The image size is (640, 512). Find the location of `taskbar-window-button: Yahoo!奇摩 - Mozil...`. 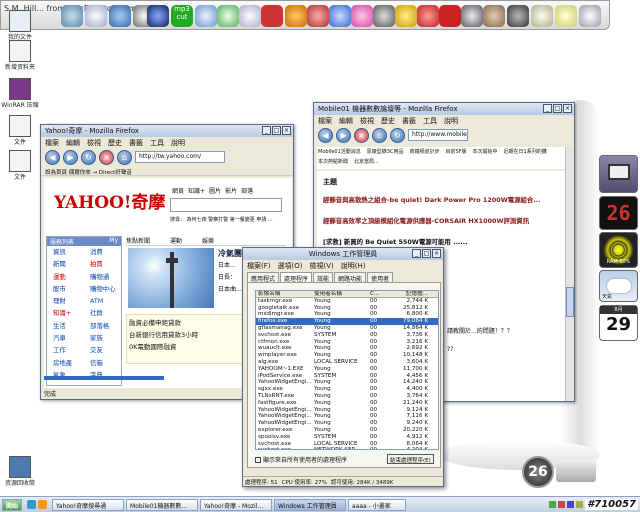

taskbar-window-button: Yahoo!奇摩 - Mozil... is located at coordinates (236, 504).